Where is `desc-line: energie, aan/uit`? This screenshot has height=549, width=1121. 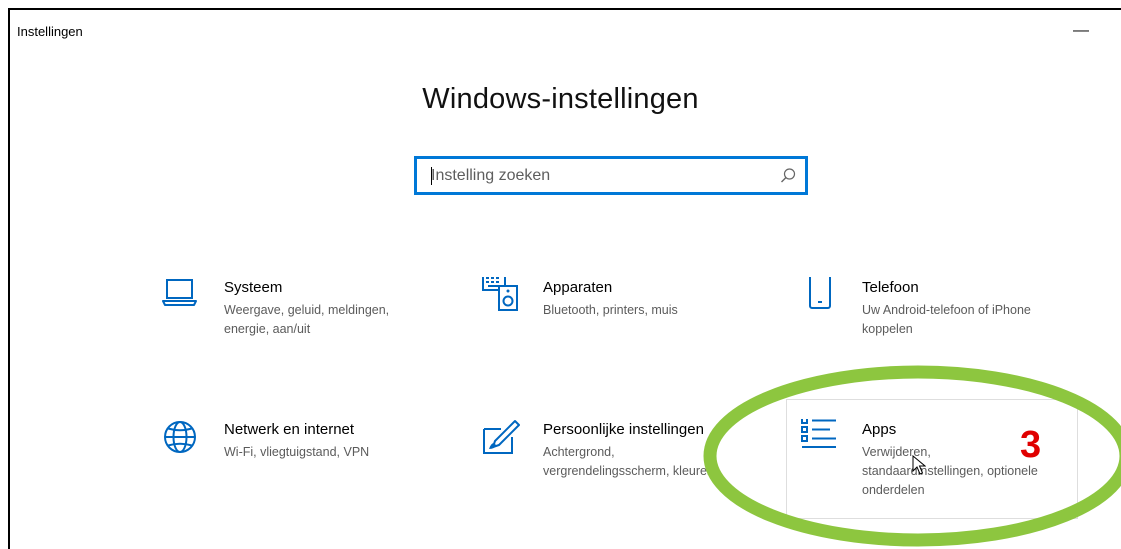 desc-line: energie, aan/uit is located at coordinates (267, 329).